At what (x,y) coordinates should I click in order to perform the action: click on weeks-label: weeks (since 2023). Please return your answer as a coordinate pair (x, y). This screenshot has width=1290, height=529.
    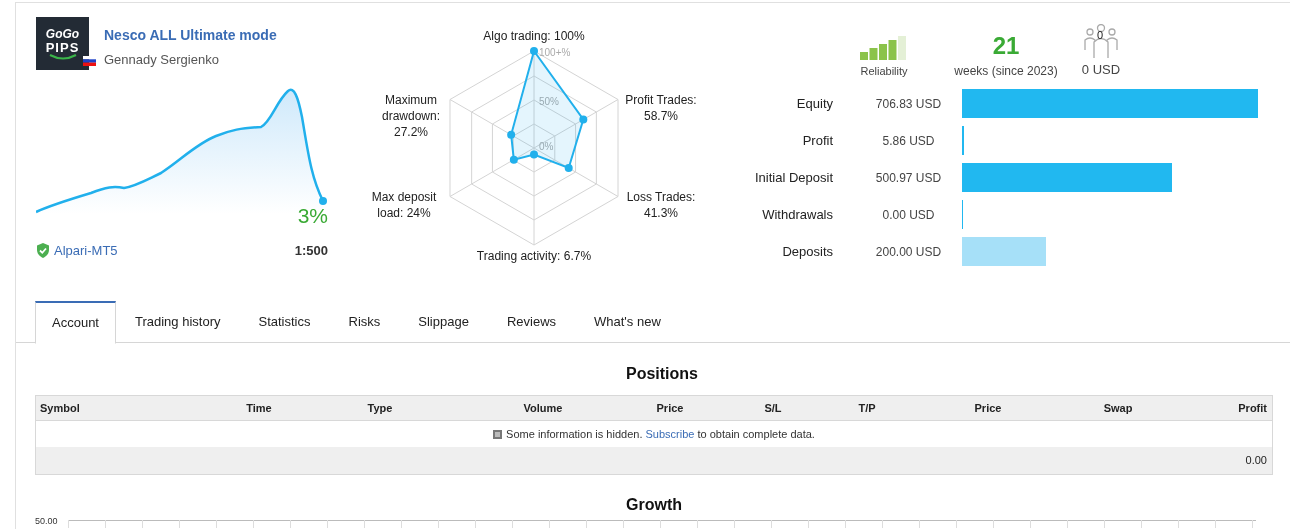
    Looking at the image, I should click on (1006, 71).